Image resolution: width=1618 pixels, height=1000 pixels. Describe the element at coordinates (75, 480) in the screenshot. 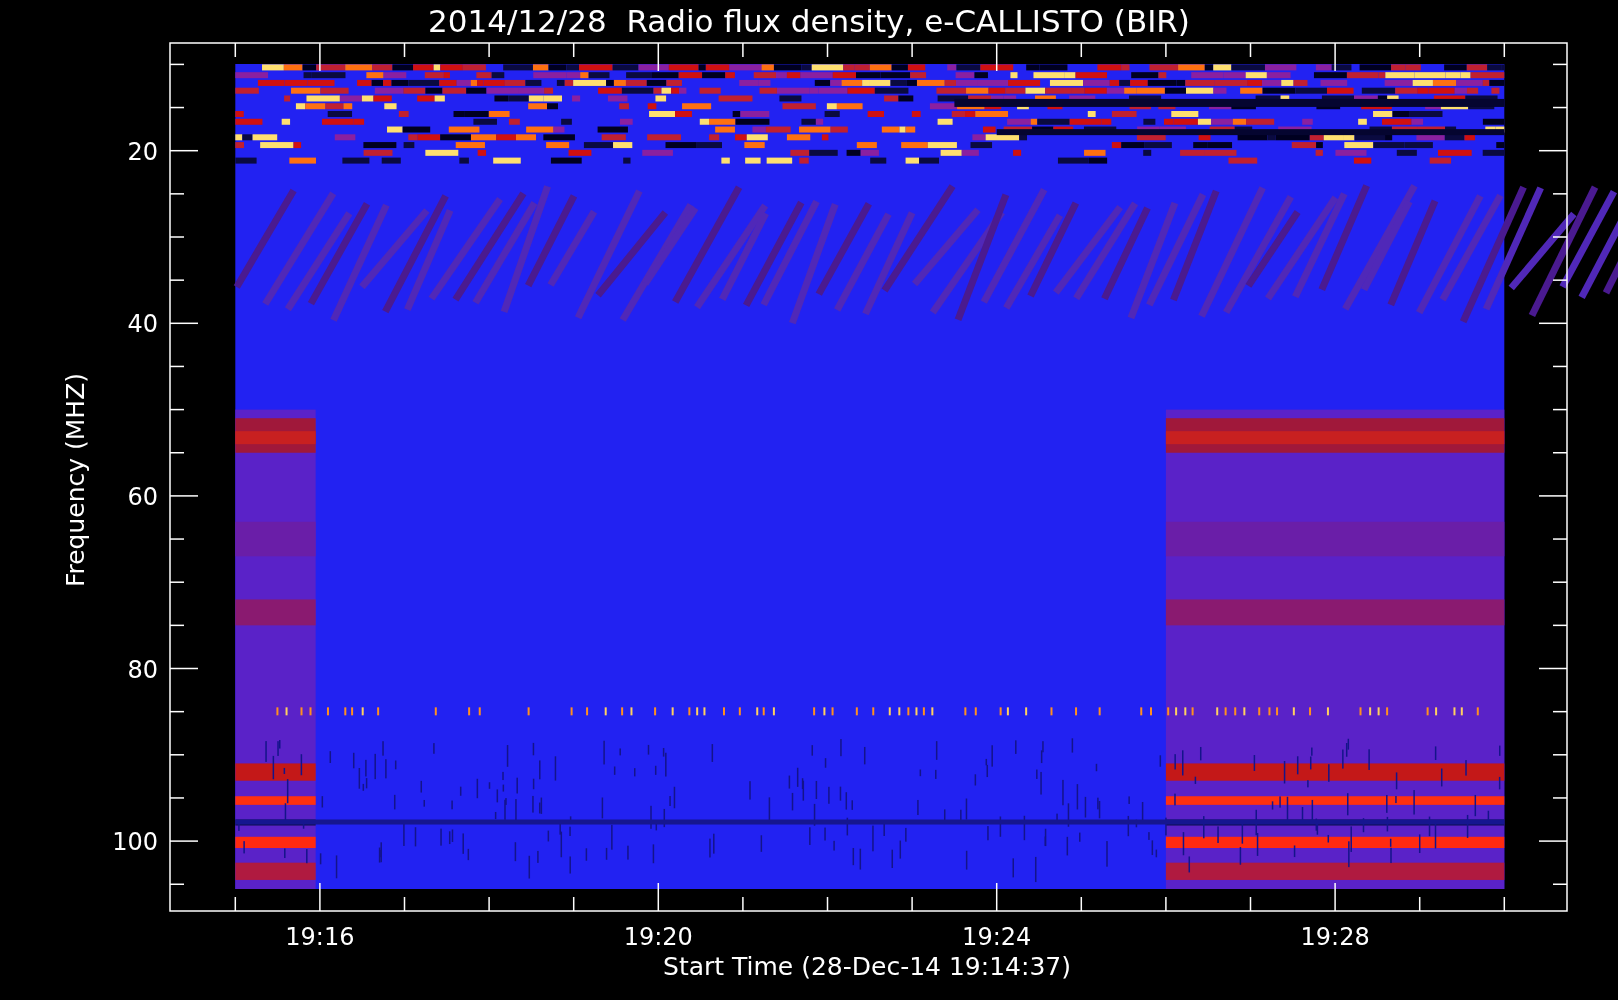

I see `y-axis-label: Frequency (MHZ)` at that location.